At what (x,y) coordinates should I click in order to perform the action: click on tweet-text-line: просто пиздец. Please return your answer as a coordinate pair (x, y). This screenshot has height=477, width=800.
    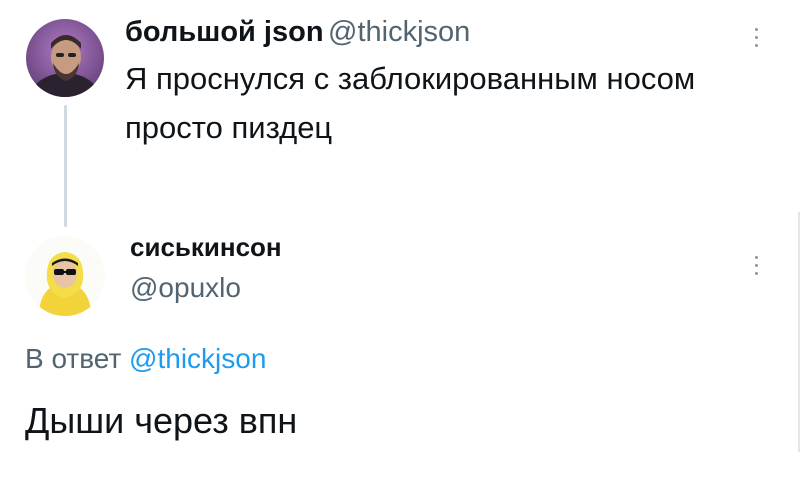
    Looking at the image, I should click on (229, 127).